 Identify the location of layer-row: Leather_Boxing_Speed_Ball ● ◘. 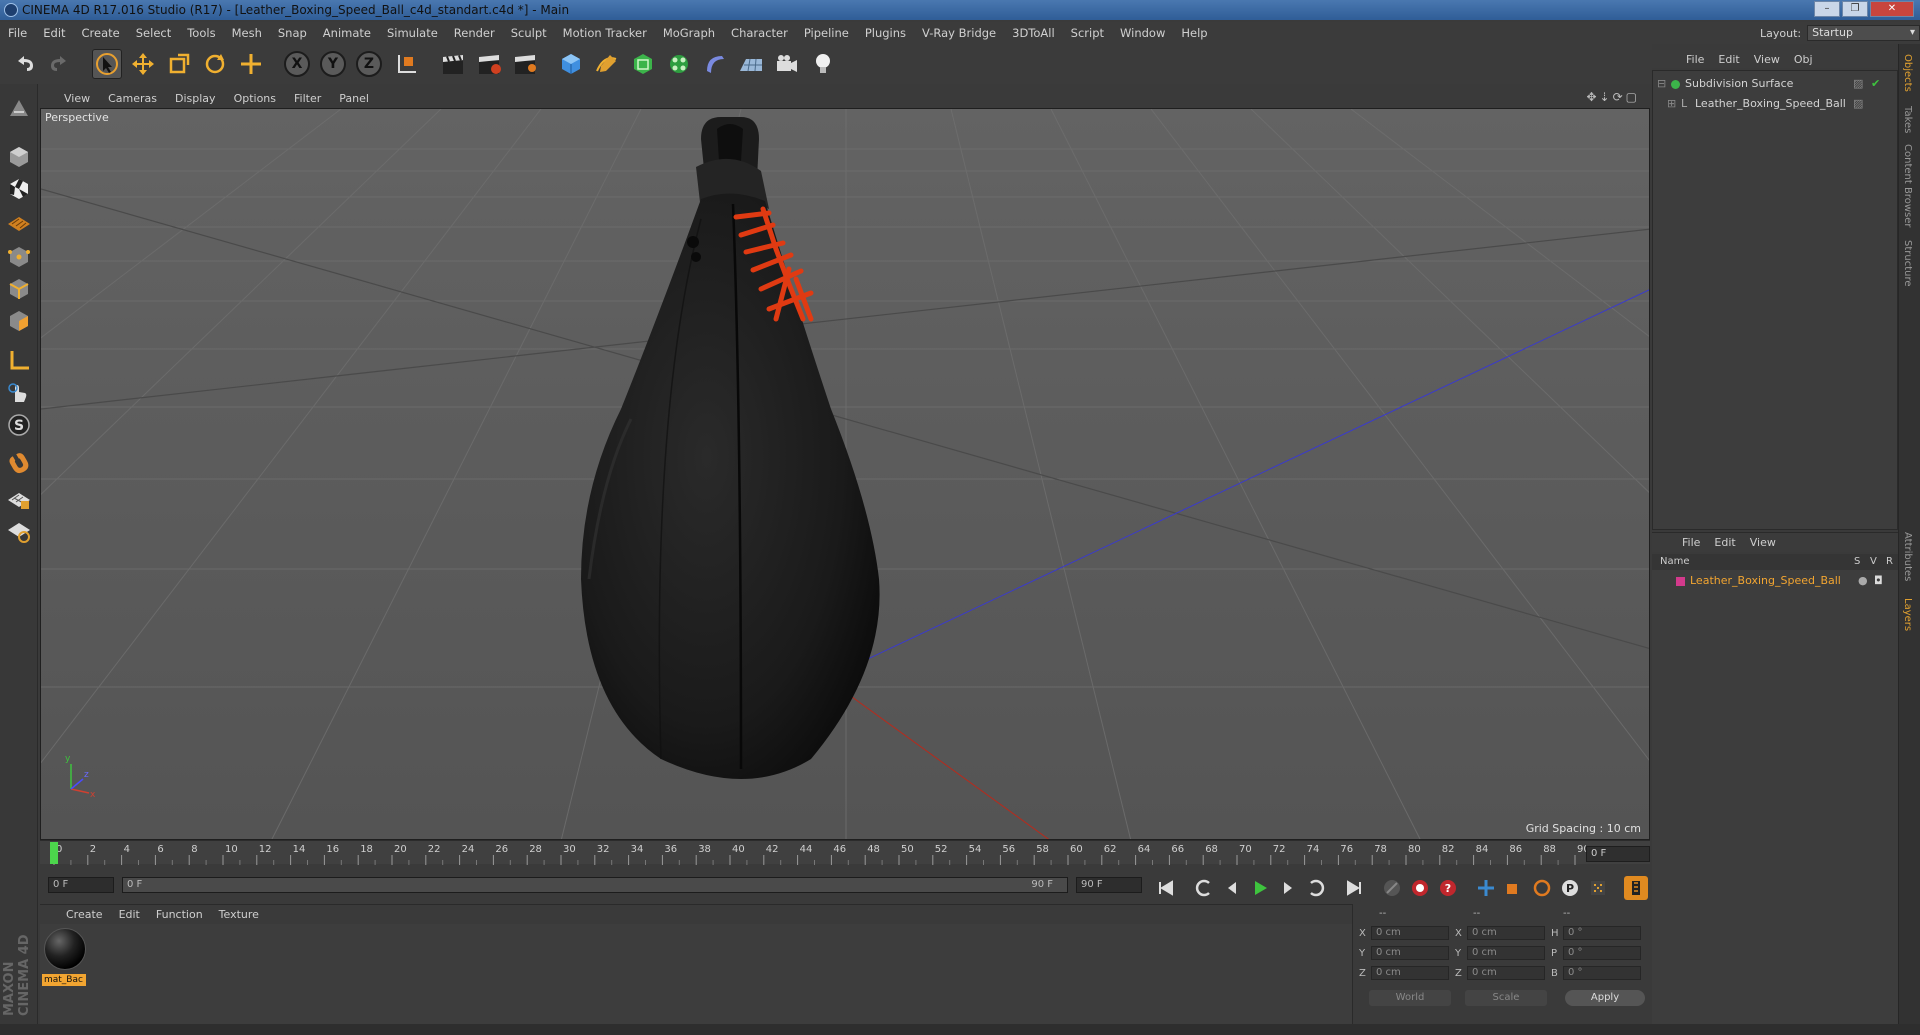
(1774, 581).